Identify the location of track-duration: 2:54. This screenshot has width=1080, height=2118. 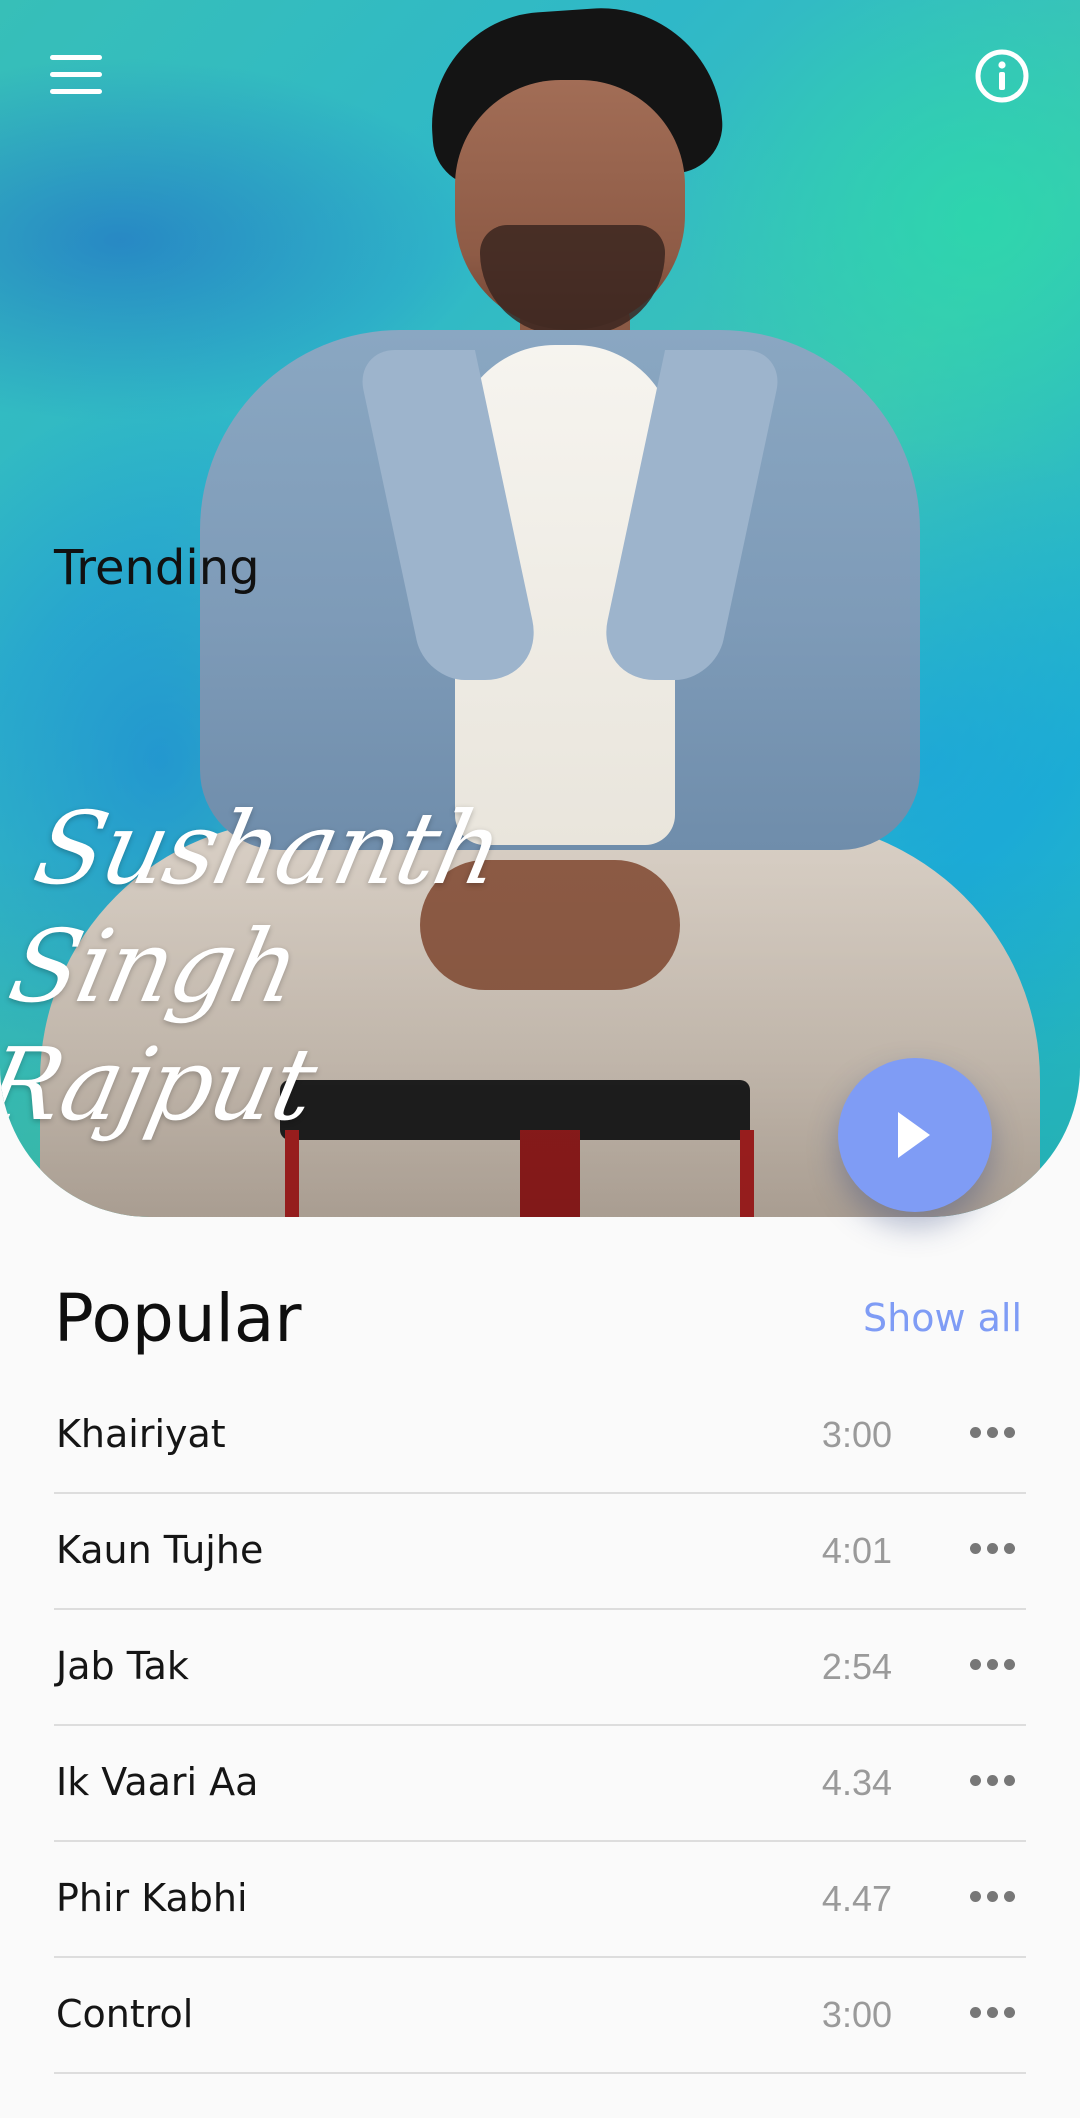
(856, 1666).